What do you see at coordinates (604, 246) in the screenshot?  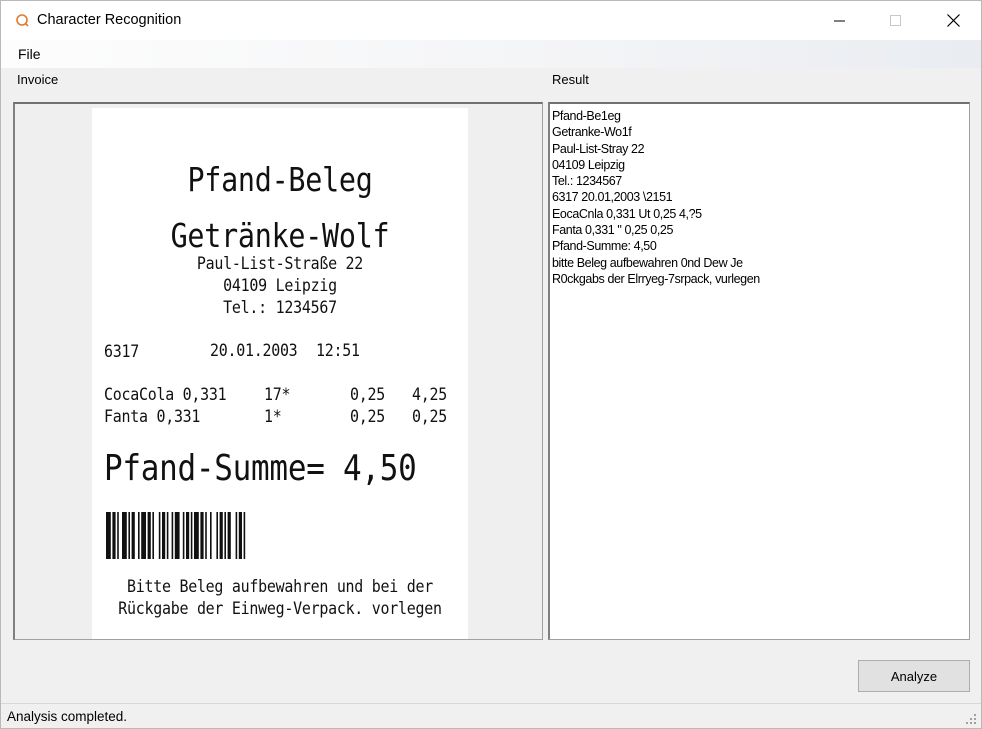 I see `result-line: Pfand-Summe: 4,50` at bounding box center [604, 246].